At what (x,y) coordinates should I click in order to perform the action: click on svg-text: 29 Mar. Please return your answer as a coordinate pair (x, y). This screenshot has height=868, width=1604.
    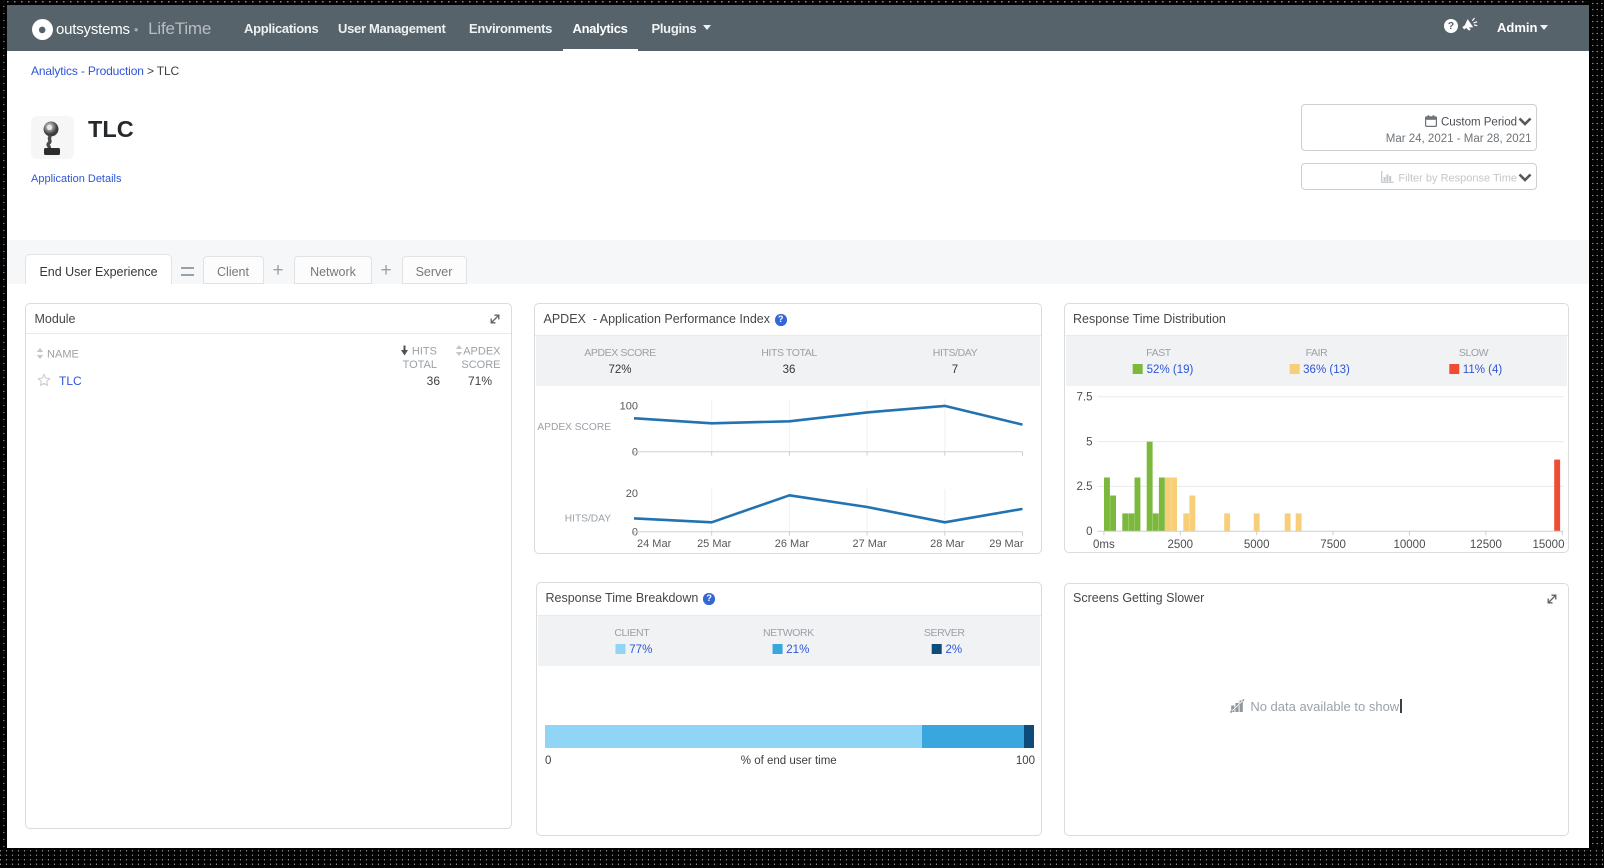
    Looking at the image, I should click on (1006, 544).